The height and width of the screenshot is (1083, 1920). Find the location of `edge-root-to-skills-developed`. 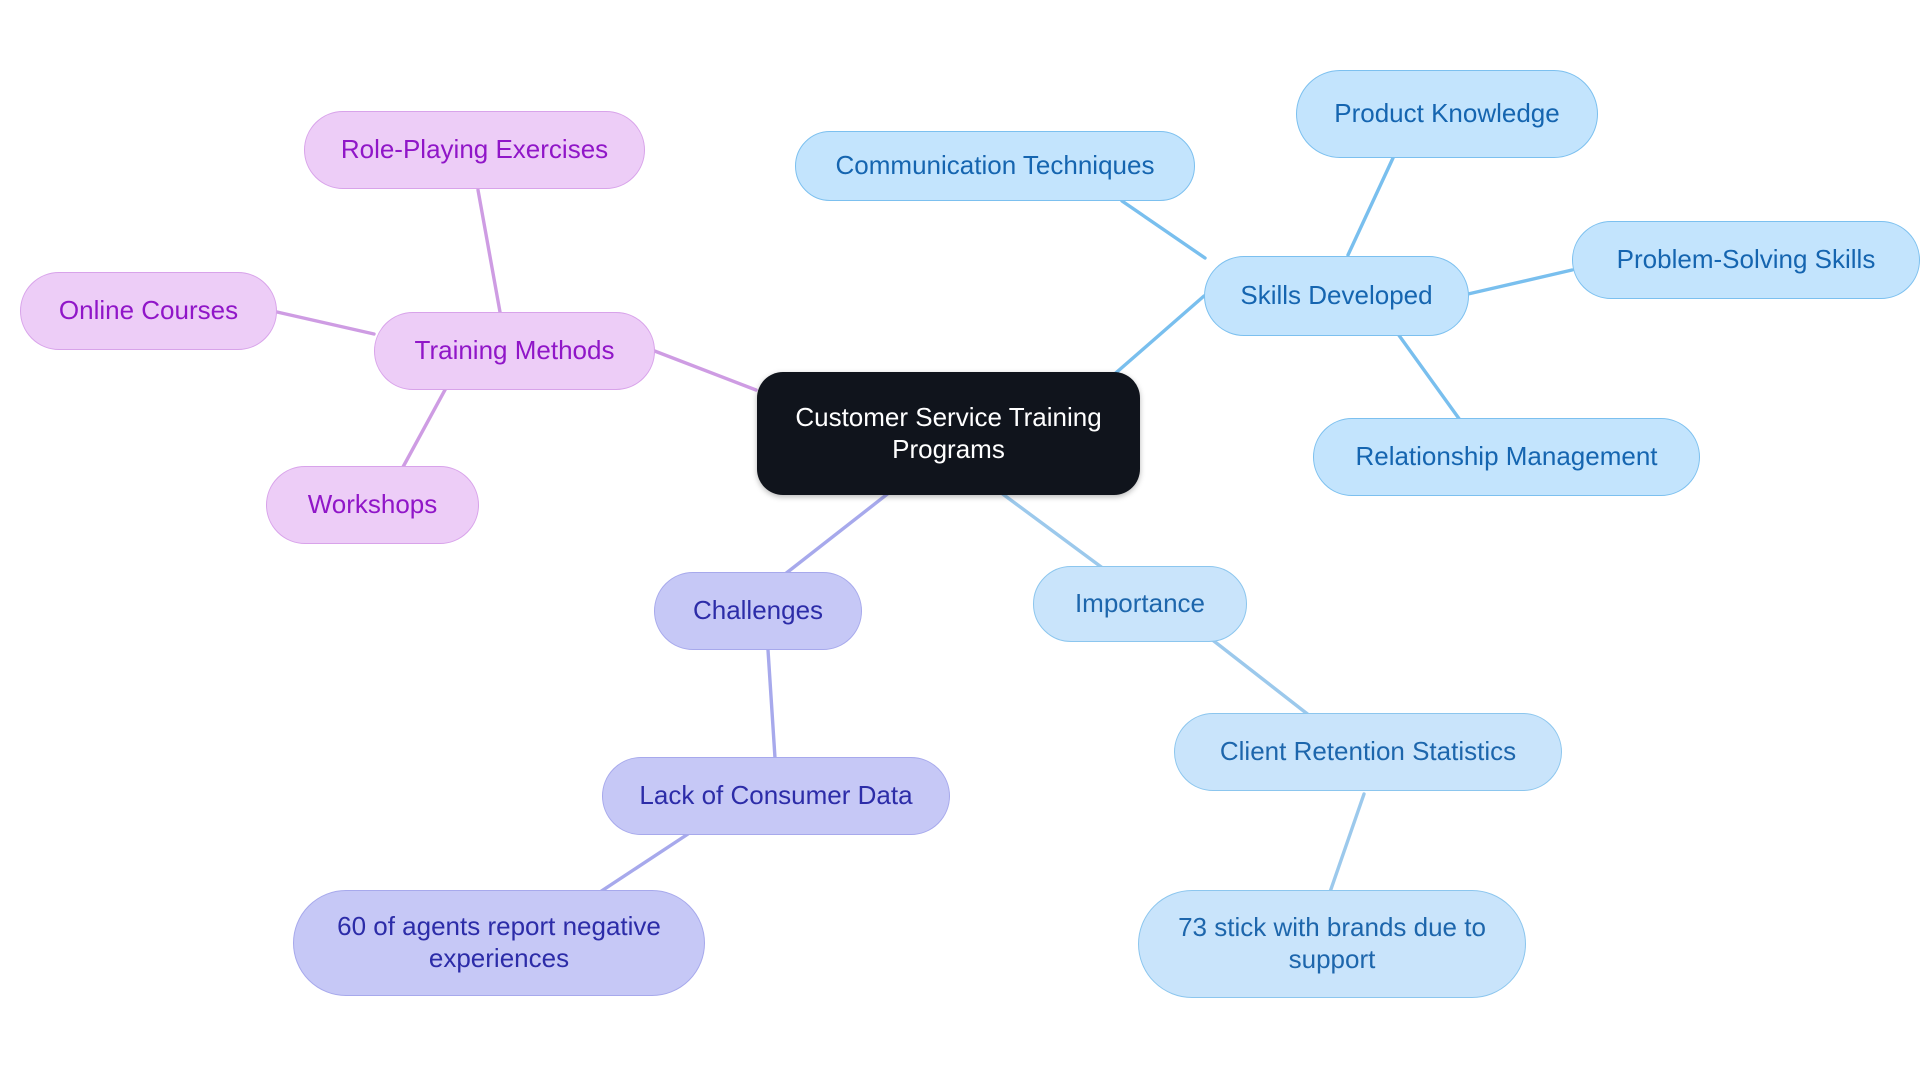

edge-root-to-skills-developed is located at coordinates (1157, 337).